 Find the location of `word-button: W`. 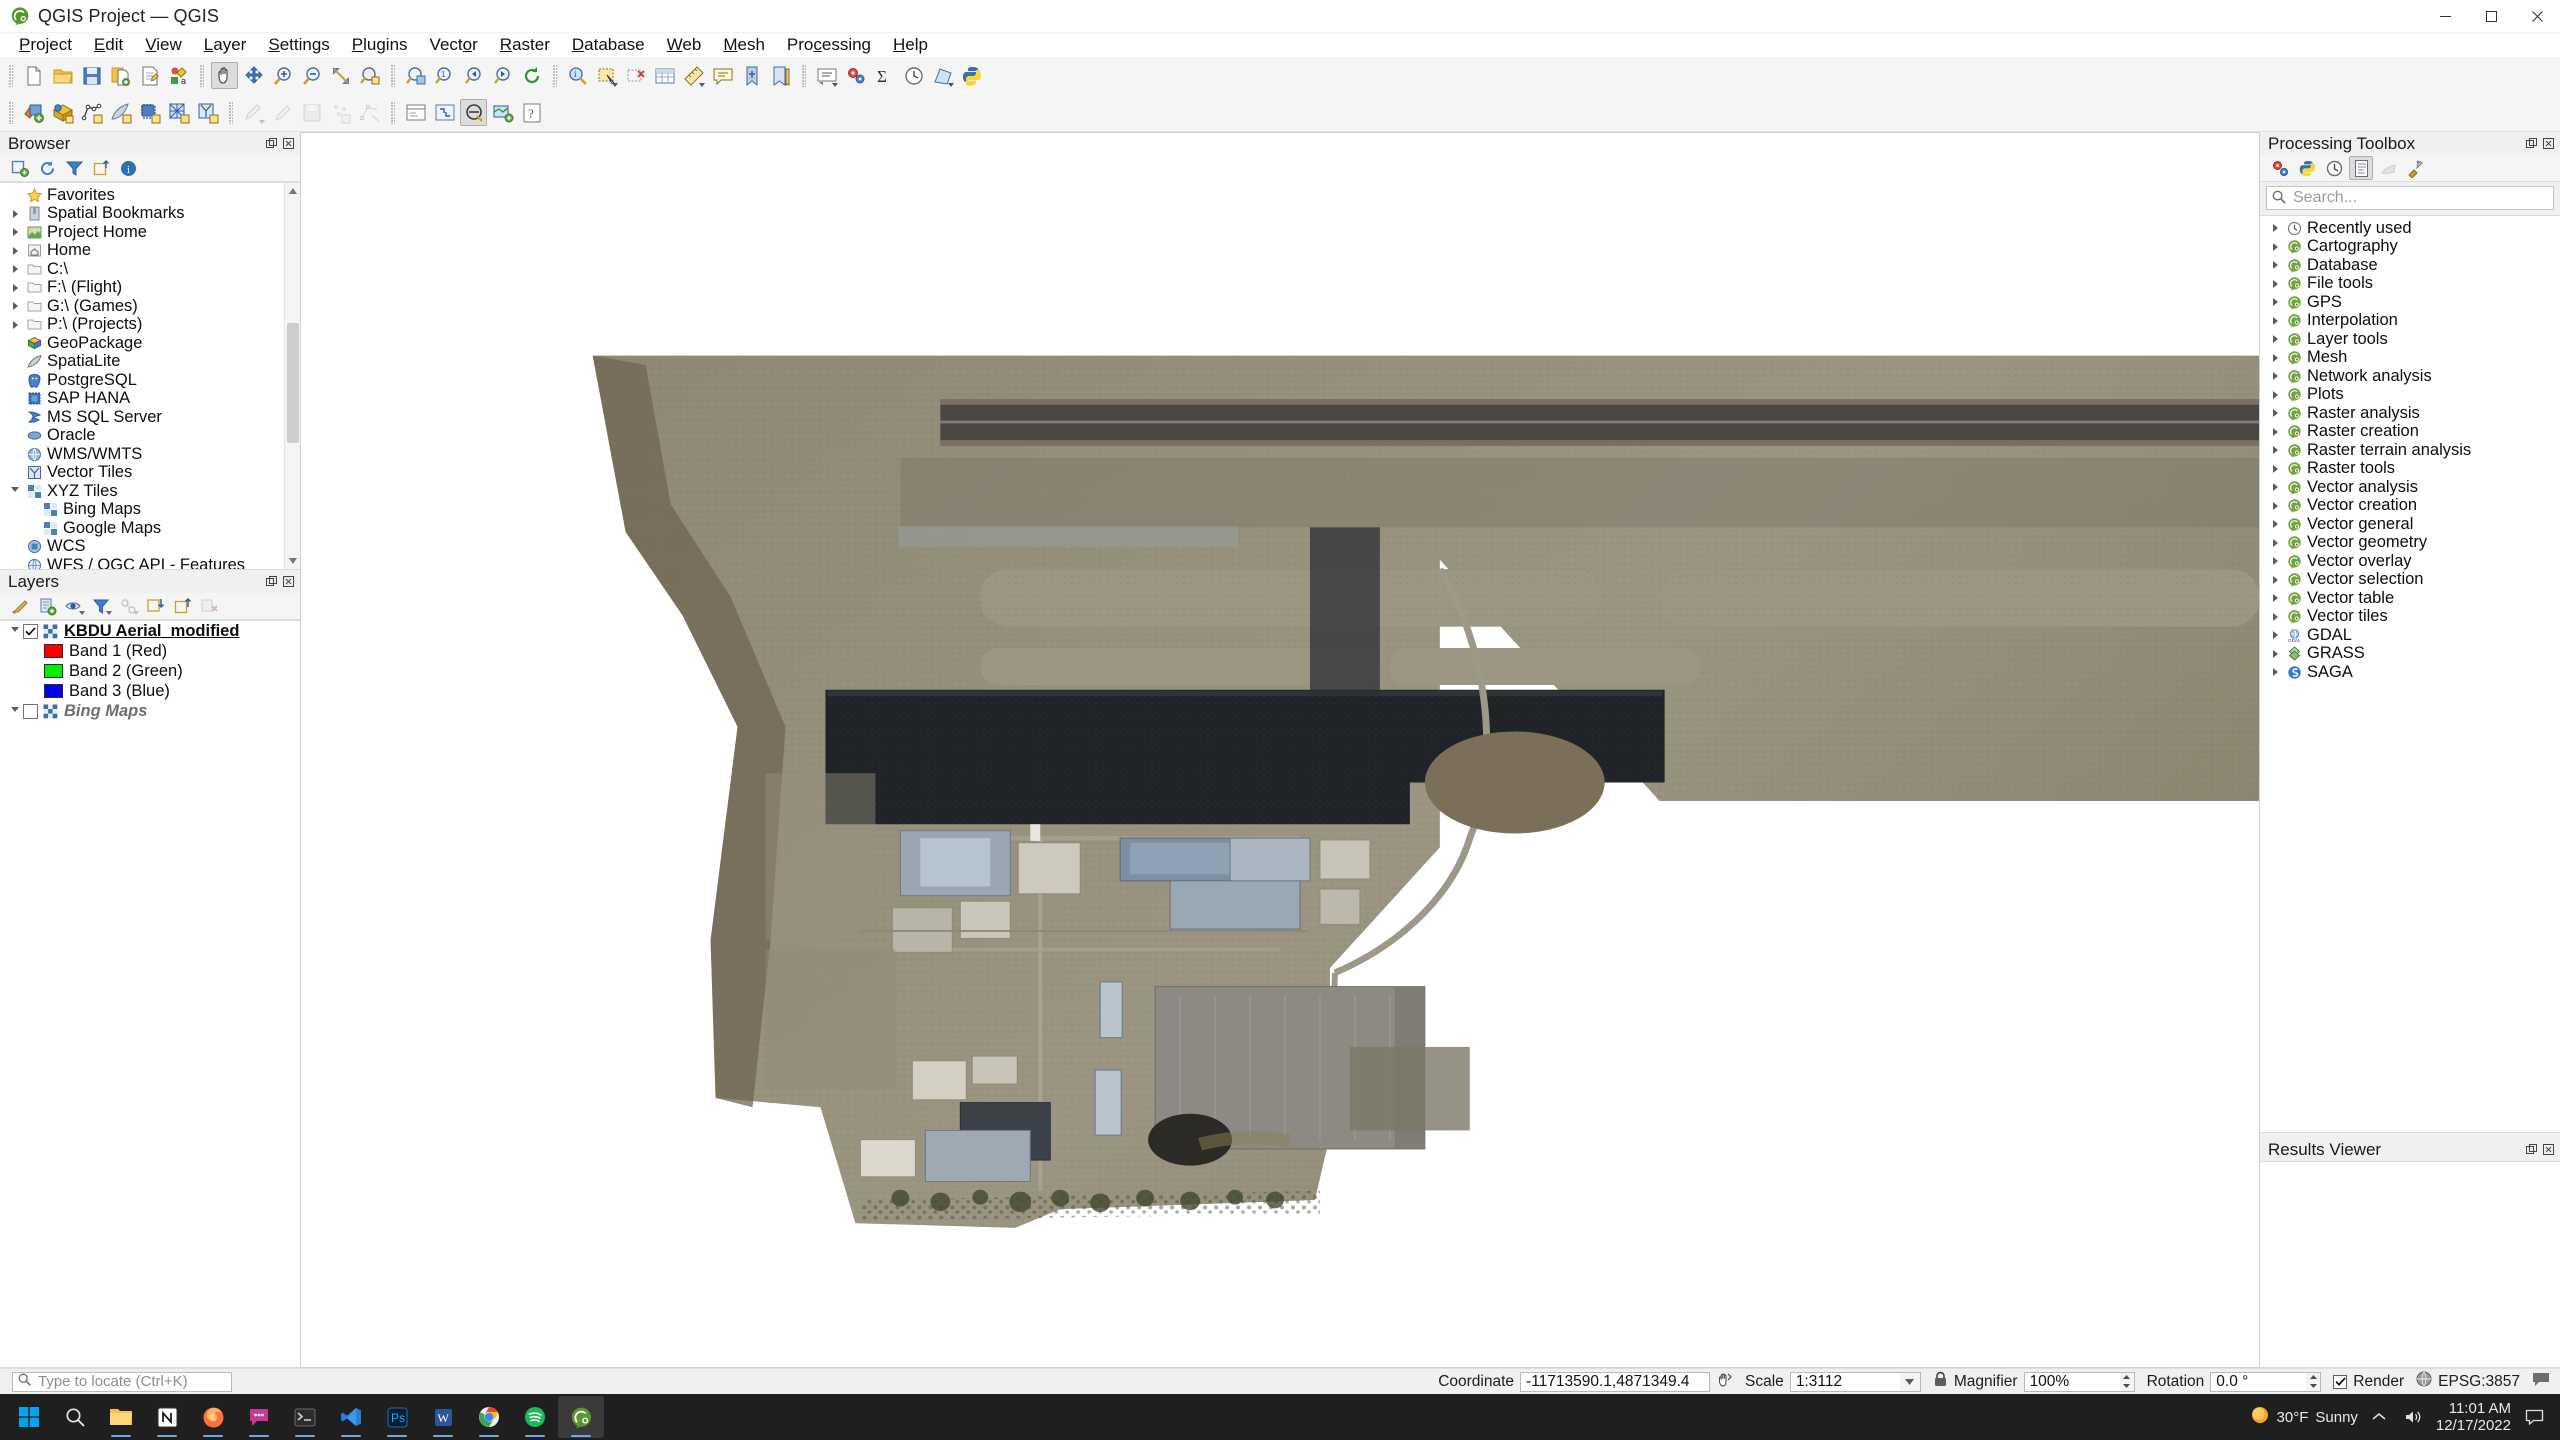

word-button: W is located at coordinates (443, 1417).